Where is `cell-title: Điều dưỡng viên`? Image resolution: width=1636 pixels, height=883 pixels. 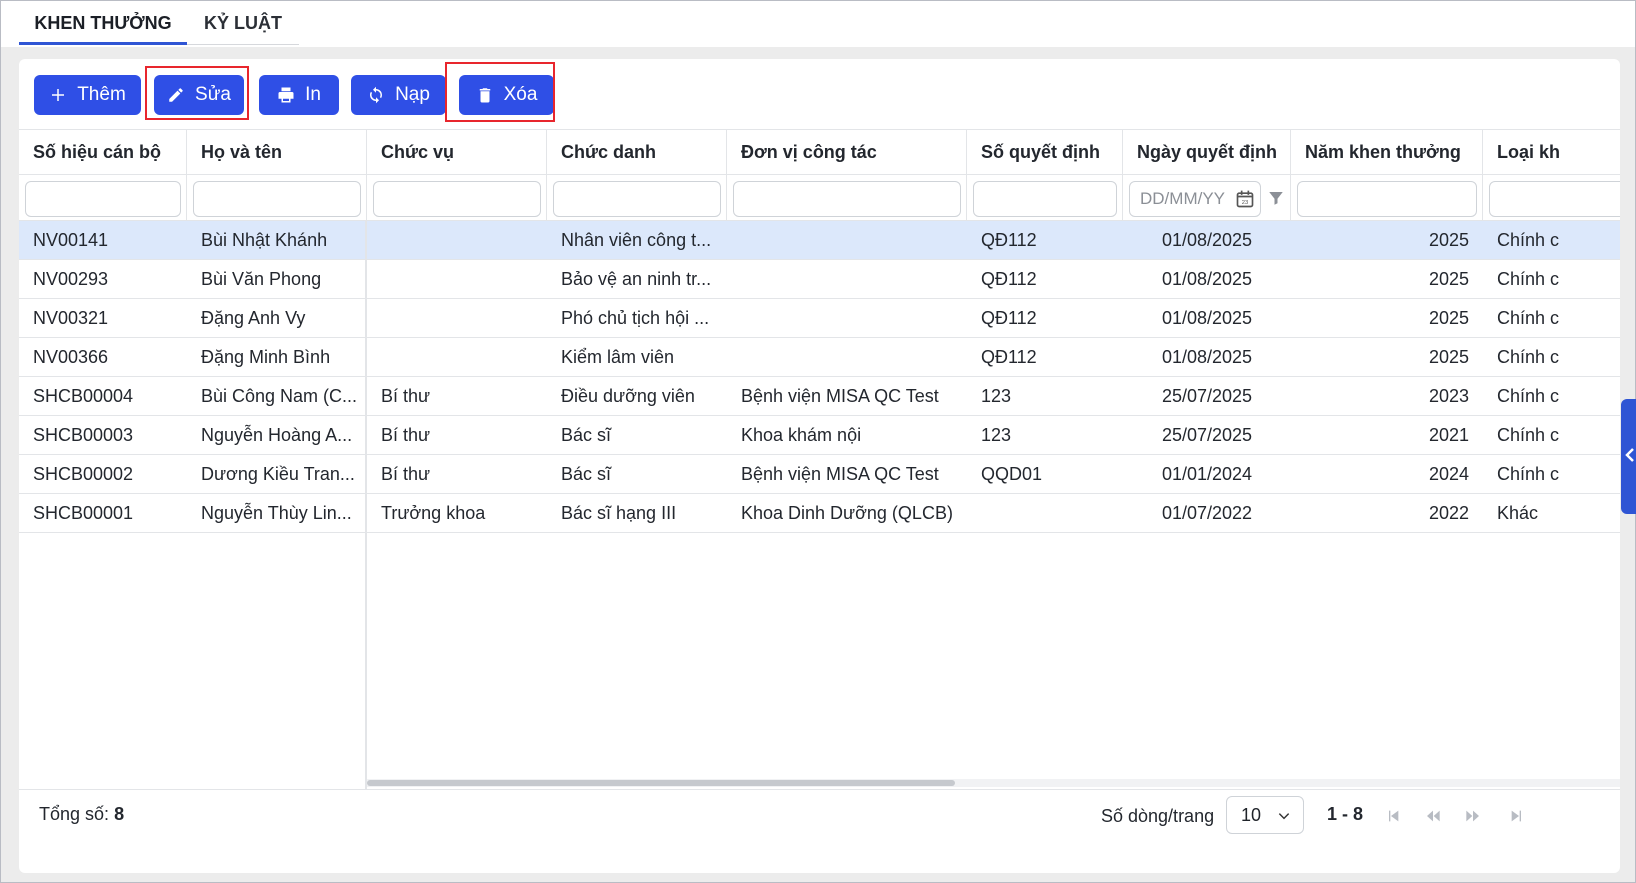
cell-title: Điều dưỡng viên is located at coordinates (628, 396).